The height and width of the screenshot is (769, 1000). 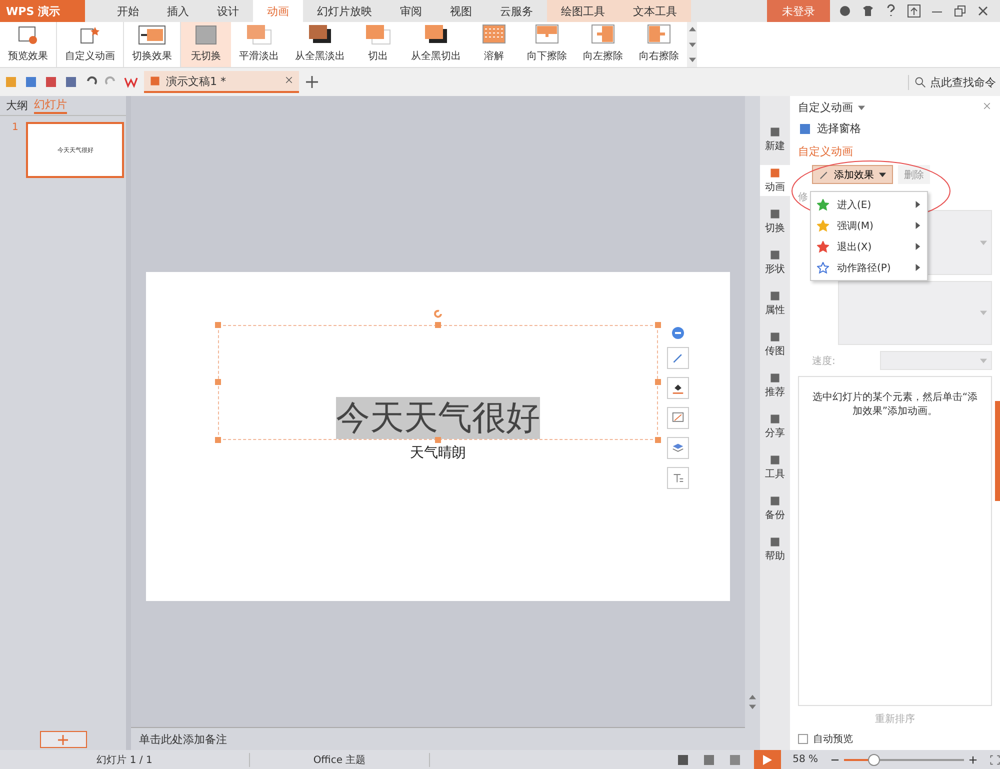 I want to click on side-panel-button: 传图, so click(x=775, y=344).